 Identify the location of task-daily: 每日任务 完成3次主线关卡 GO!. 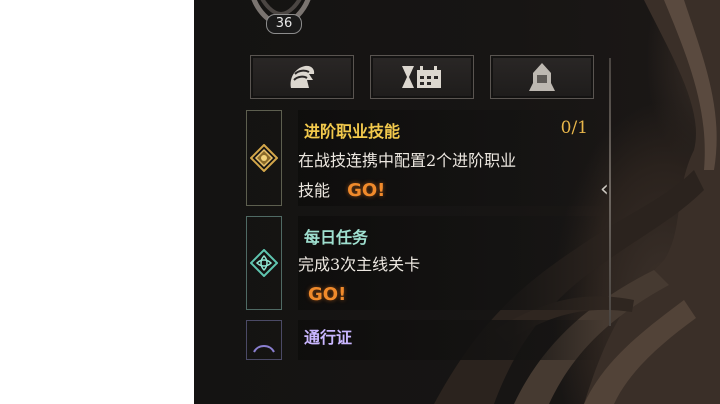
(425, 263).